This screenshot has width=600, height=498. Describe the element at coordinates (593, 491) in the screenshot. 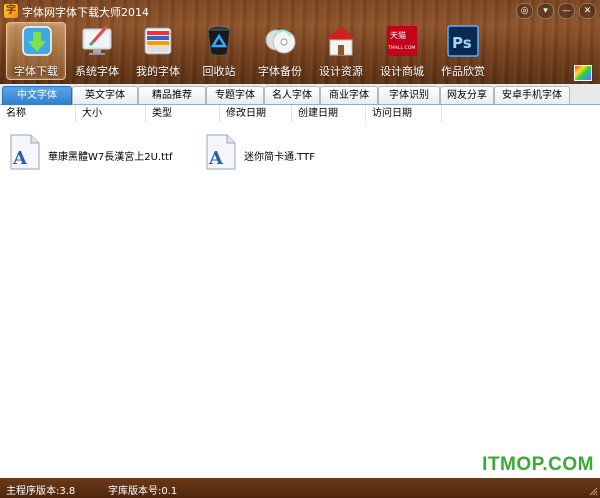

I see `resize-grip-icon` at that location.